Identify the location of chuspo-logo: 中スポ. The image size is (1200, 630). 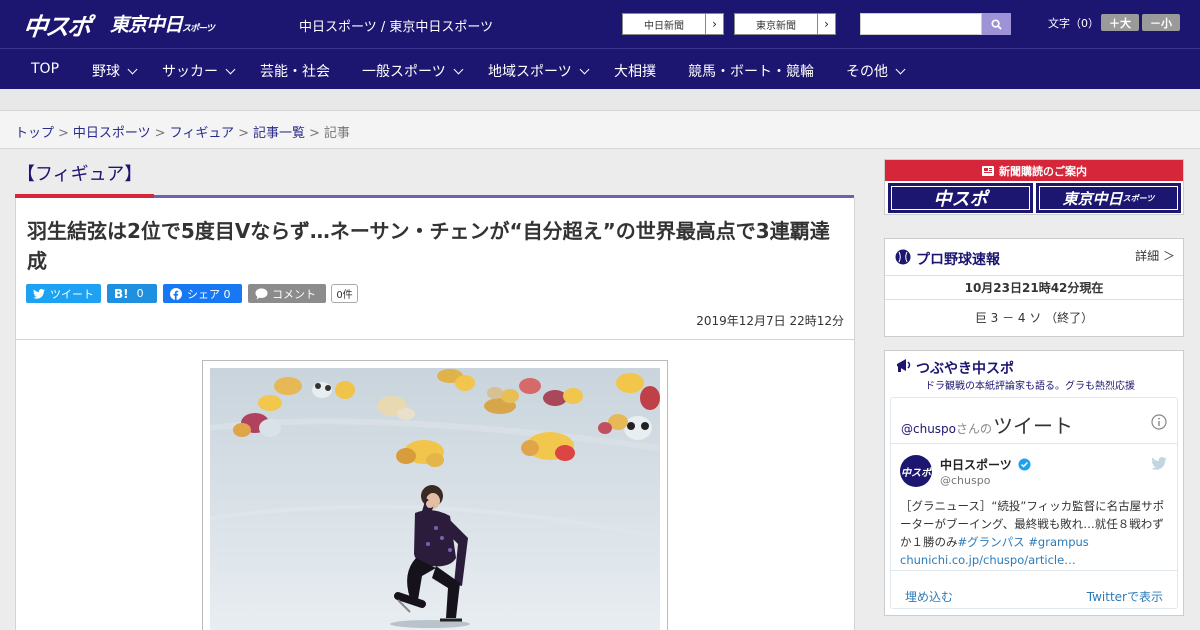
(56, 24).